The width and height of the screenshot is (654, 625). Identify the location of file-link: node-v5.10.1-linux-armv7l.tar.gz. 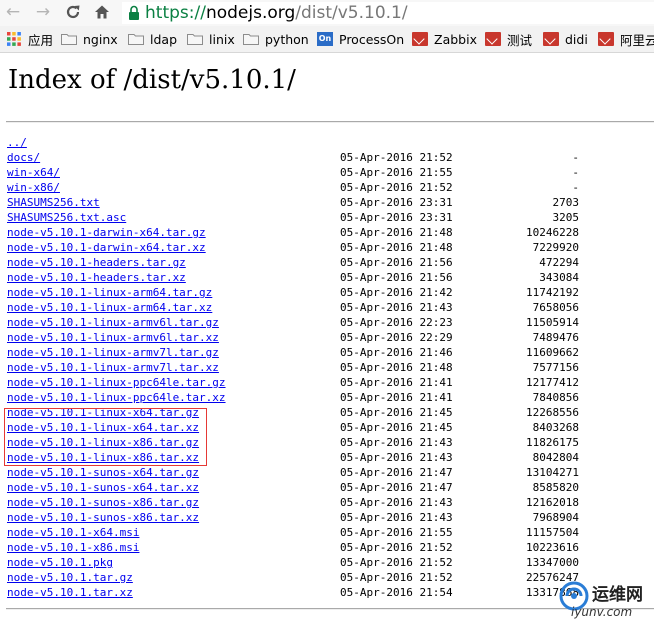
(113, 352).